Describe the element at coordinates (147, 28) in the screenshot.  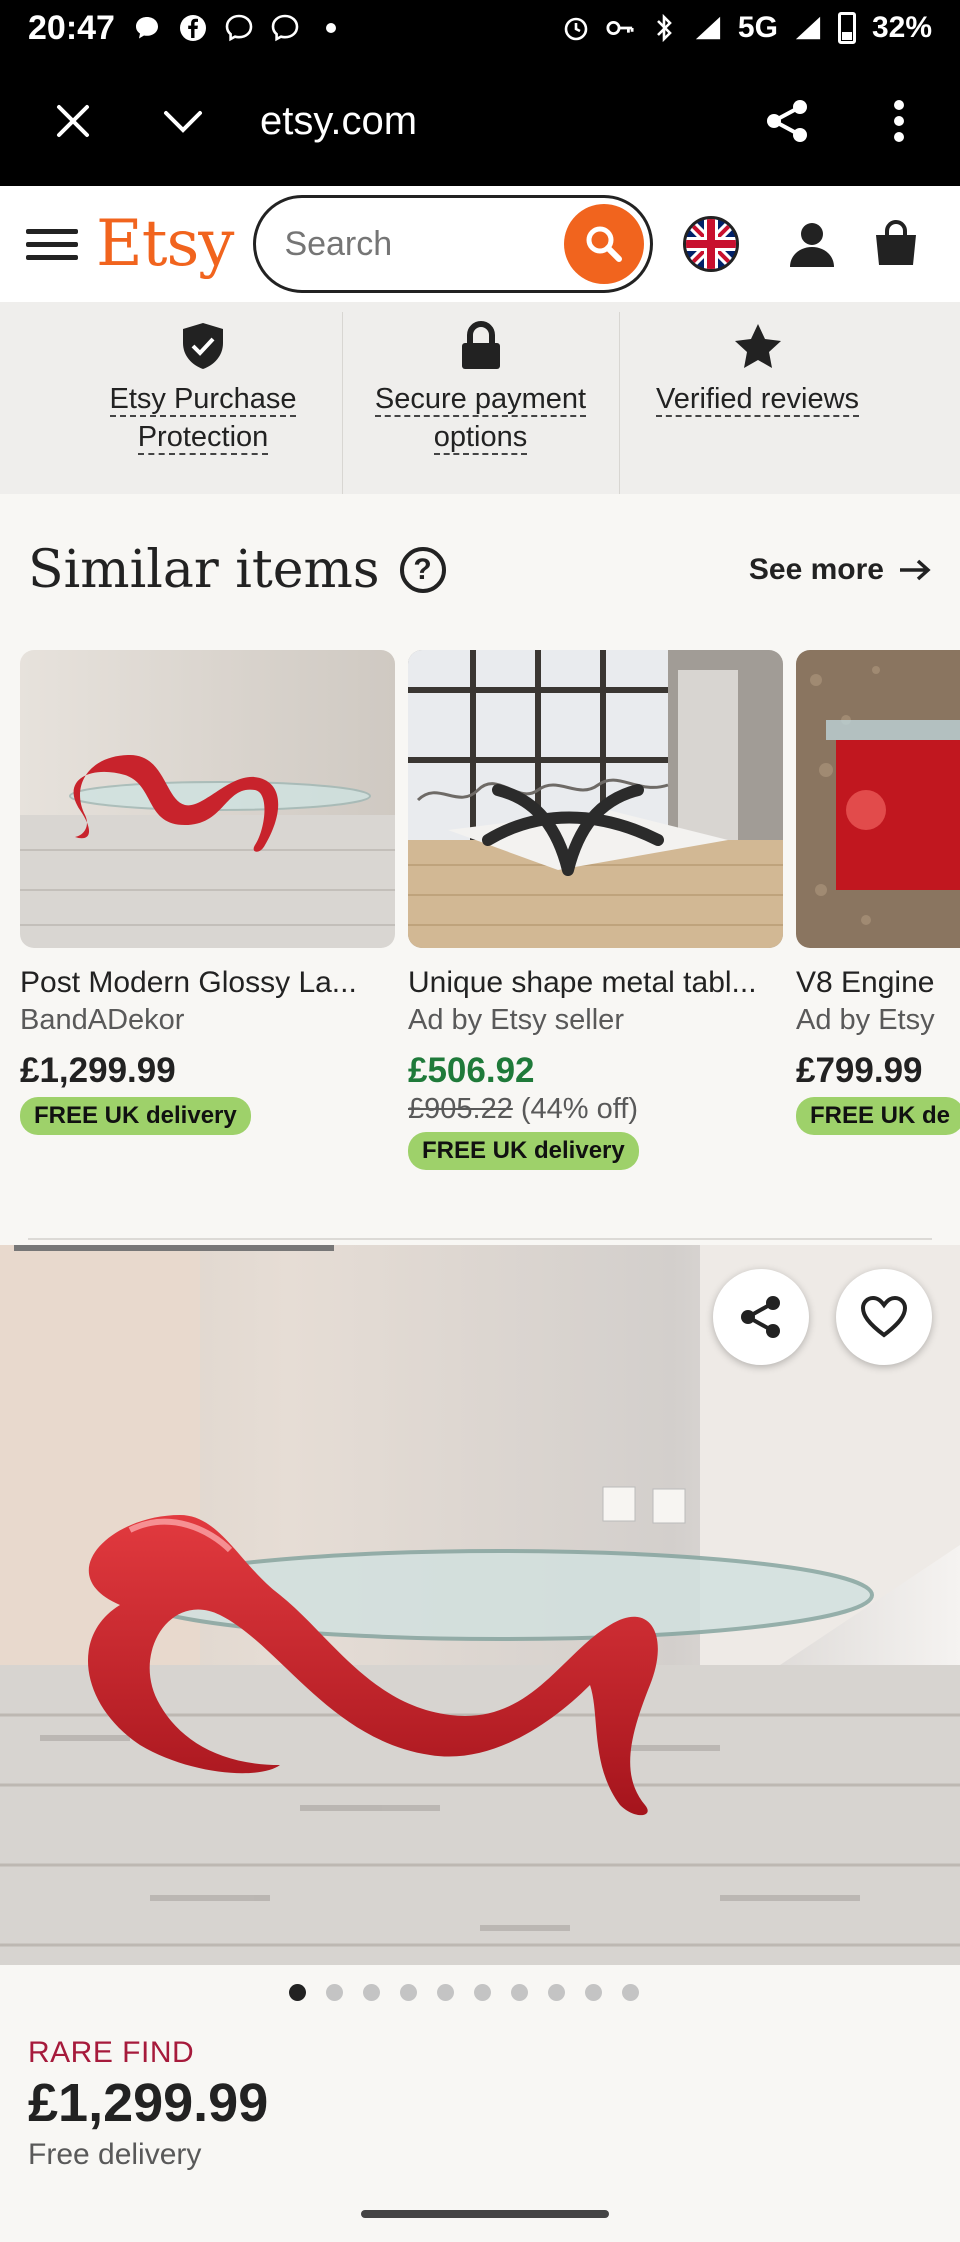
I see `chat-icon` at that location.